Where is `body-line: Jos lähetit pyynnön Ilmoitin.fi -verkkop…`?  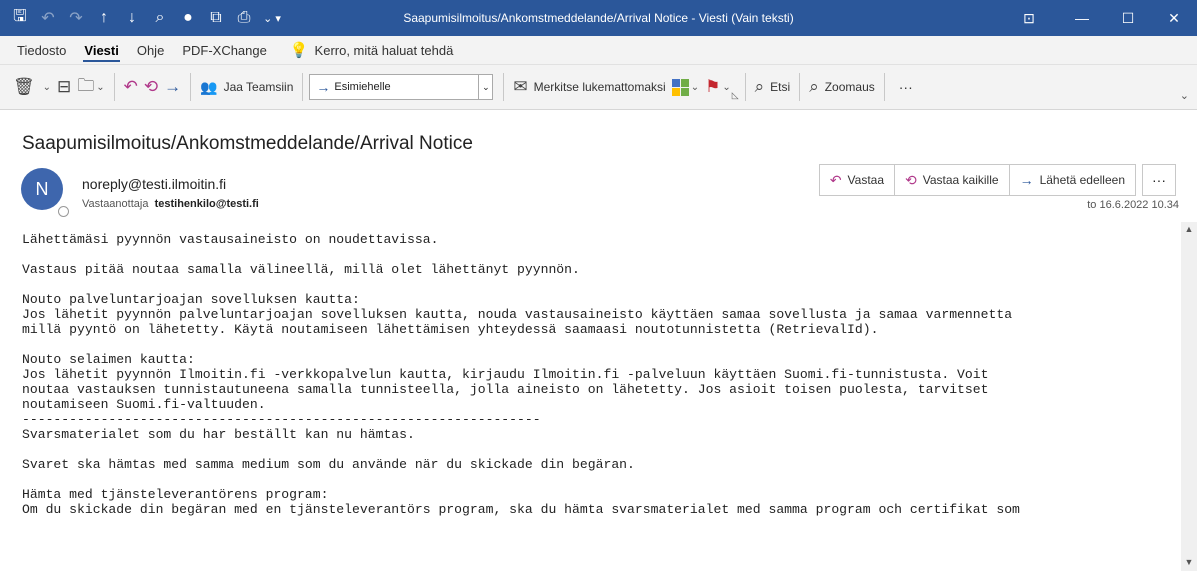 body-line: Jos lähetit pyynnön Ilmoitin.fi -verkkop… is located at coordinates (505, 374).